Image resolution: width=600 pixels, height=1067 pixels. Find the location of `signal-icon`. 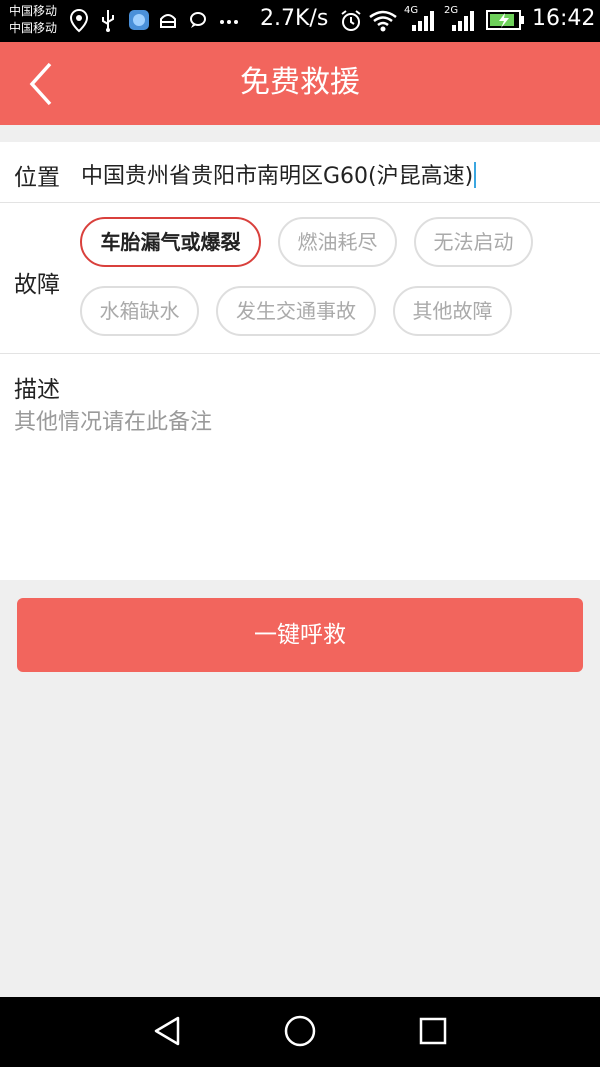

signal-icon is located at coordinates (423, 21).